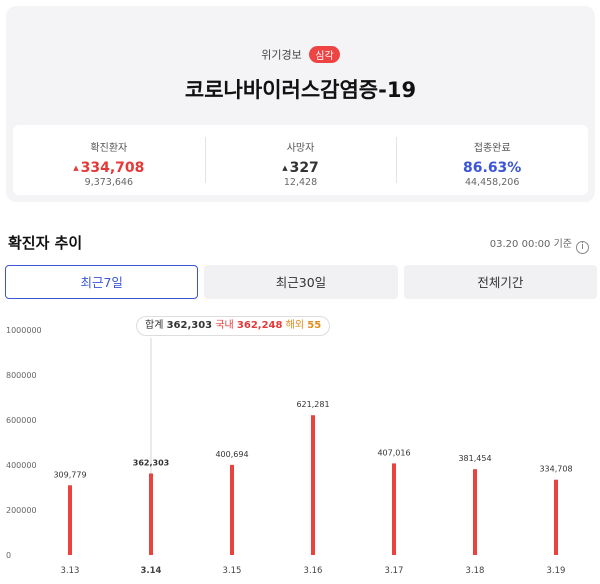 The image size is (600, 584). Describe the element at coordinates (21, 375) in the screenshot. I see `y-tick-label: 800000` at that location.